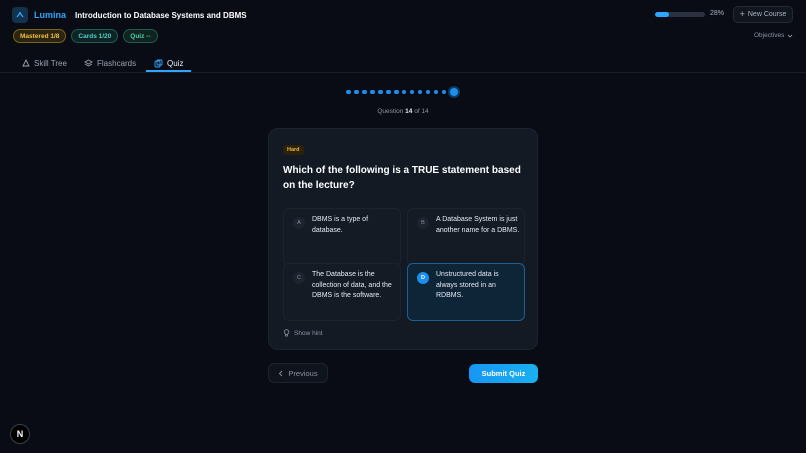 This screenshot has width=806, height=453. I want to click on option-letter: A, so click(299, 223).